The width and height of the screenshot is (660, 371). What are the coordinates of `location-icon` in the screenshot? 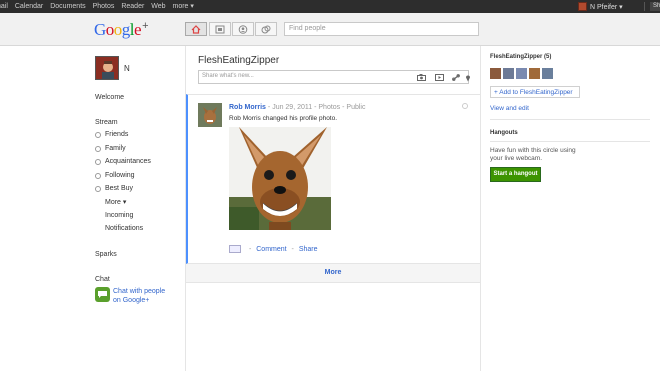 It's located at (468, 78).